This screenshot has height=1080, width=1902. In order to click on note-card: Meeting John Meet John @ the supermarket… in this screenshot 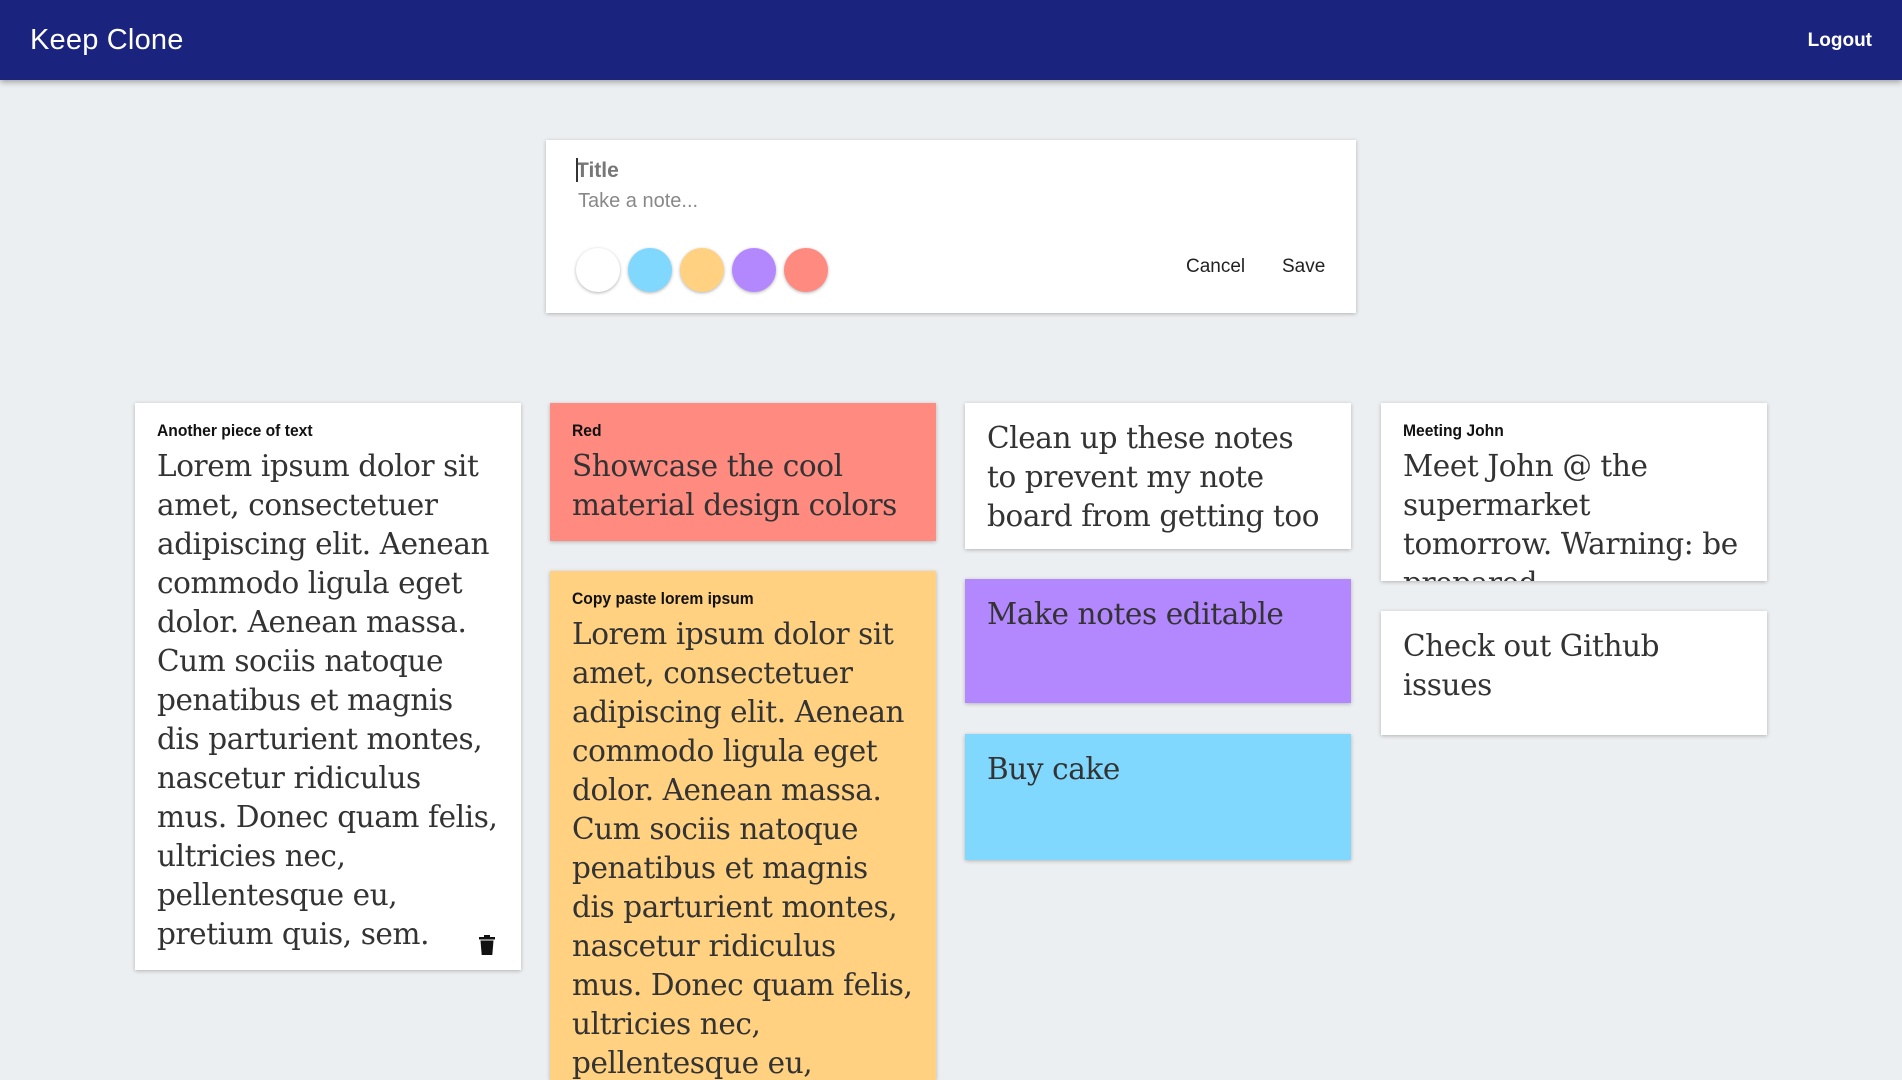, I will do `click(1574, 492)`.